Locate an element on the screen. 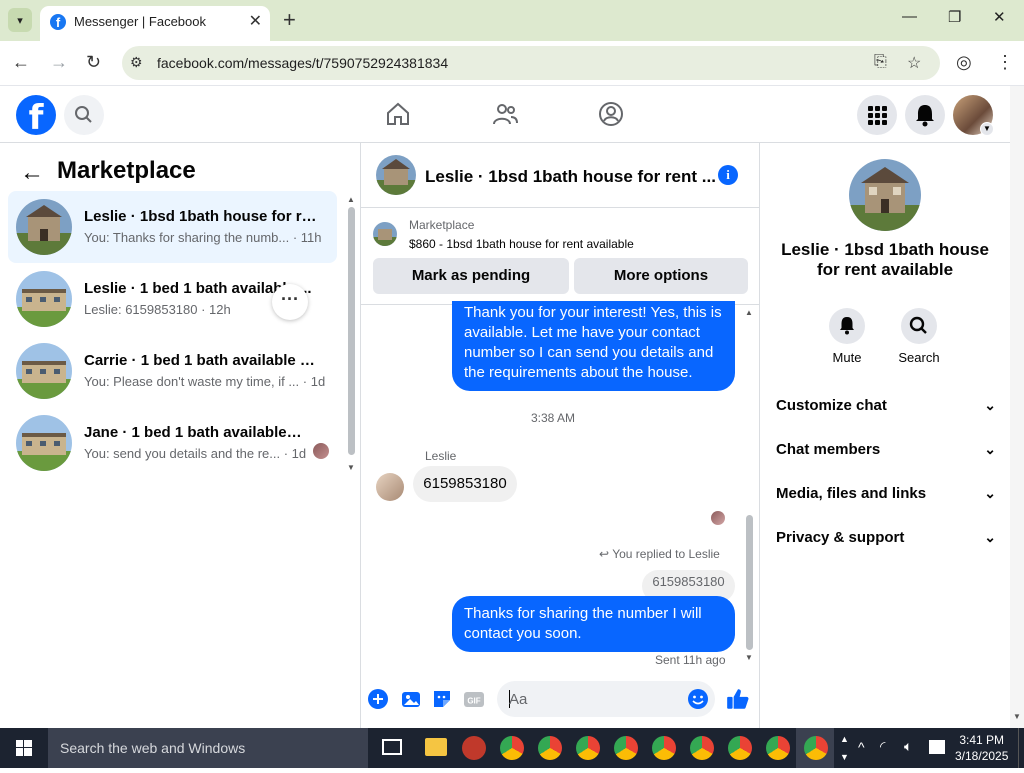 The image size is (1024, 773). start-button is located at coordinates (24, 748).